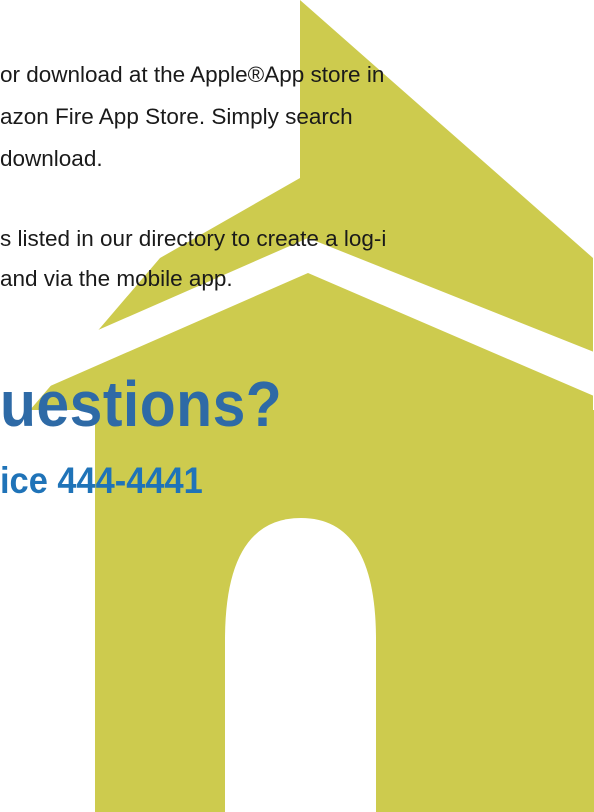 This screenshot has height=812, width=594. I want to click on paragraph1-line-1: or download at the Apple®App store in, so click(192, 74).